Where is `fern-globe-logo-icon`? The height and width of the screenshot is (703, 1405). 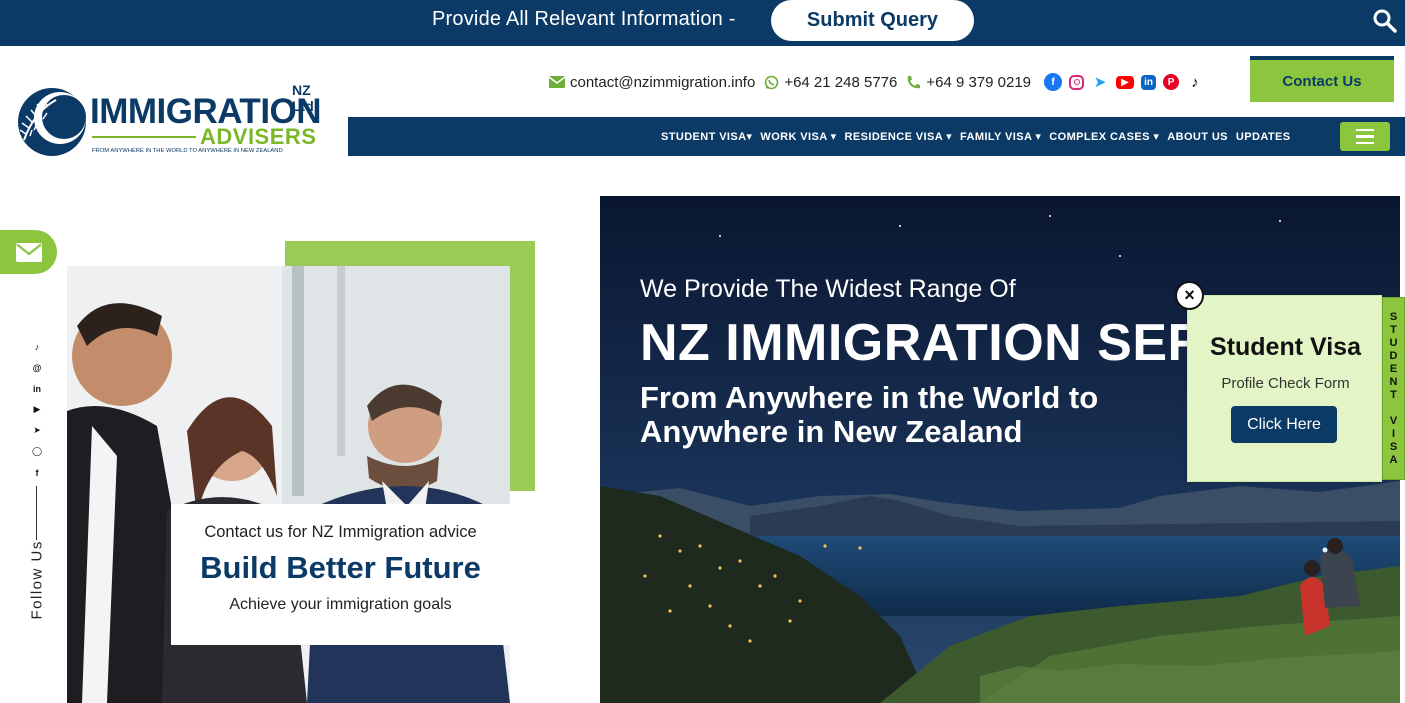
fern-globe-logo-icon is located at coordinates (52, 122).